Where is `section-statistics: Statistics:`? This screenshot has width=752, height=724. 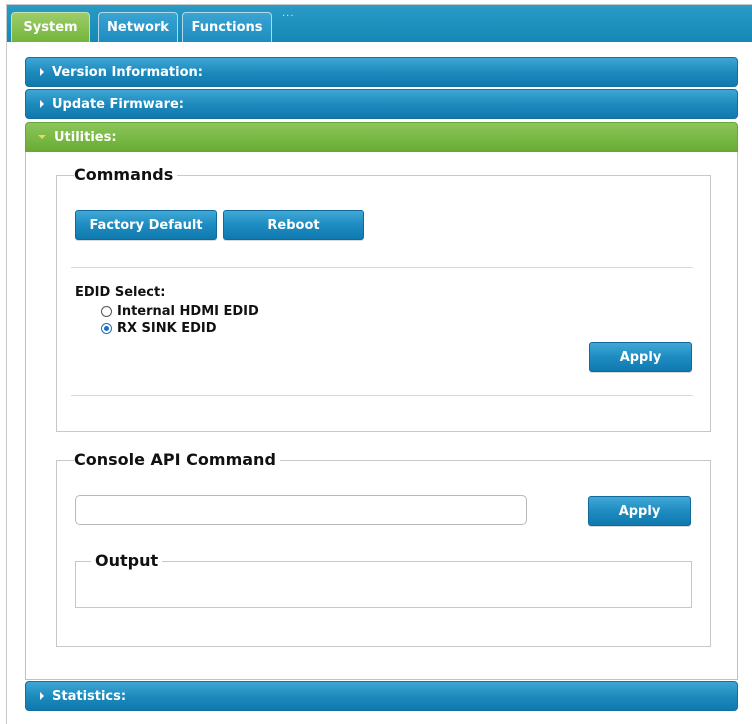 section-statistics: Statistics: is located at coordinates (381, 696).